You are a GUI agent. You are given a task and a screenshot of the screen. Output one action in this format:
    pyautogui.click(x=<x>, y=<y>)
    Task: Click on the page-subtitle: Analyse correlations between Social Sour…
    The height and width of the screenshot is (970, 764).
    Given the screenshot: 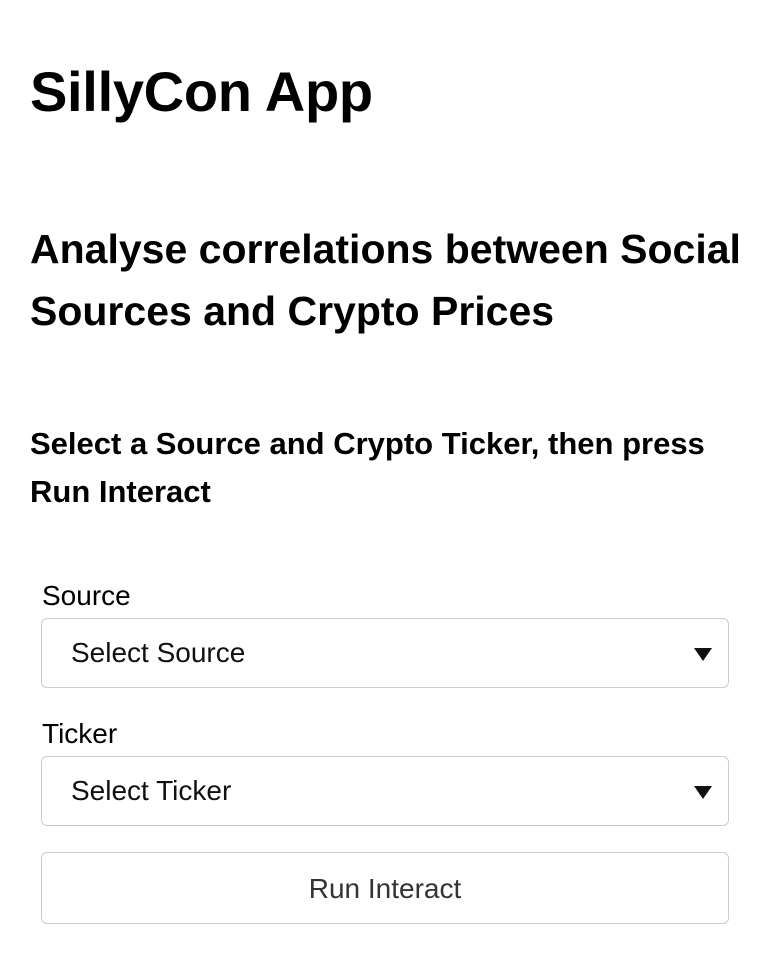 What is the action you would take?
    pyautogui.click(x=385, y=280)
    